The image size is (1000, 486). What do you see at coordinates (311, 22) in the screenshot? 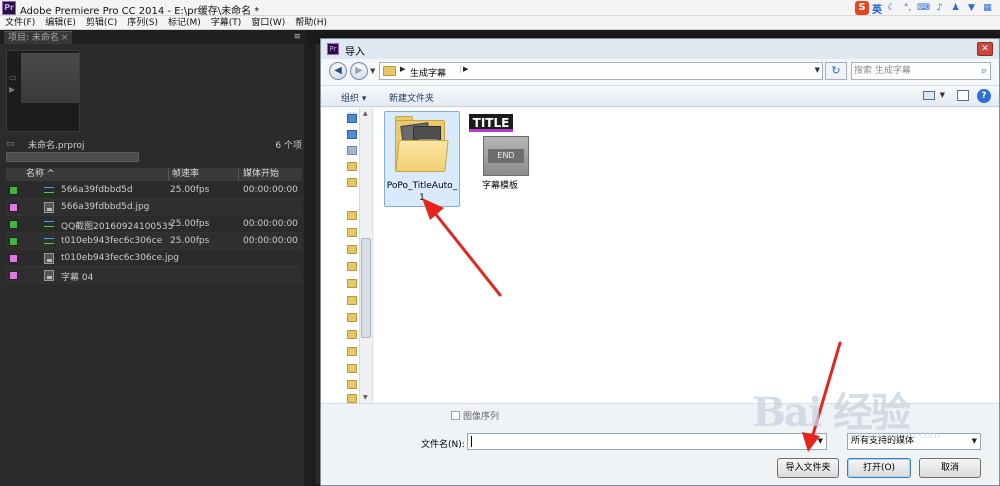
I see `menu-help: 帮助(H)` at bounding box center [311, 22].